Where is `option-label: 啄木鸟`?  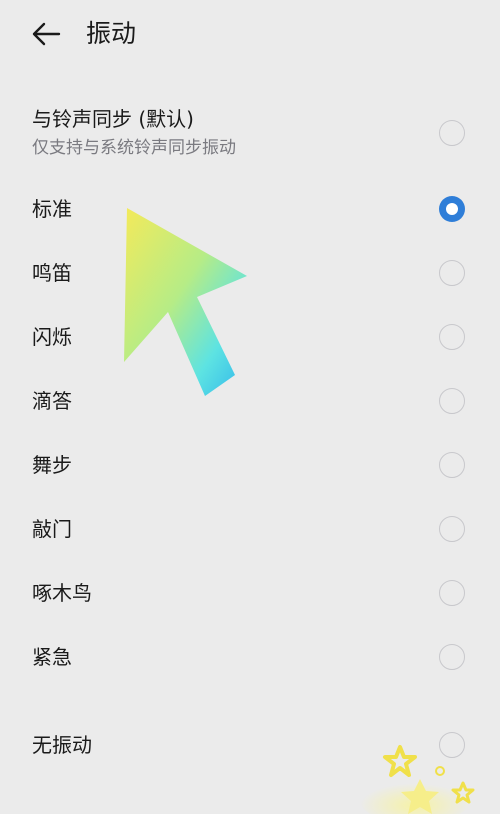
option-label: 啄木鸟 is located at coordinates (62, 593).